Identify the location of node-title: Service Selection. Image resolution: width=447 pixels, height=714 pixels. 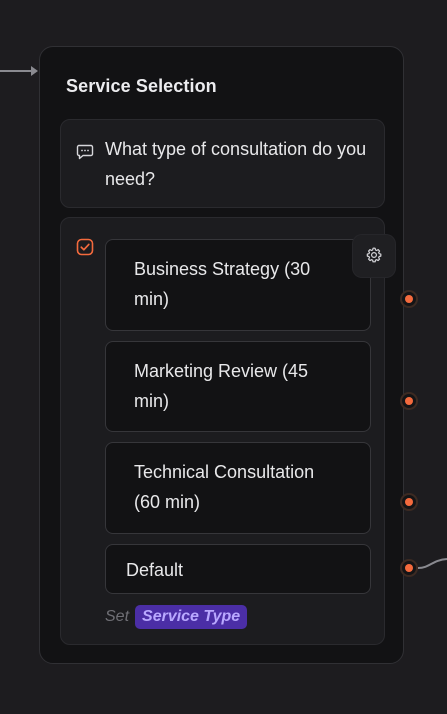
(141, 86).